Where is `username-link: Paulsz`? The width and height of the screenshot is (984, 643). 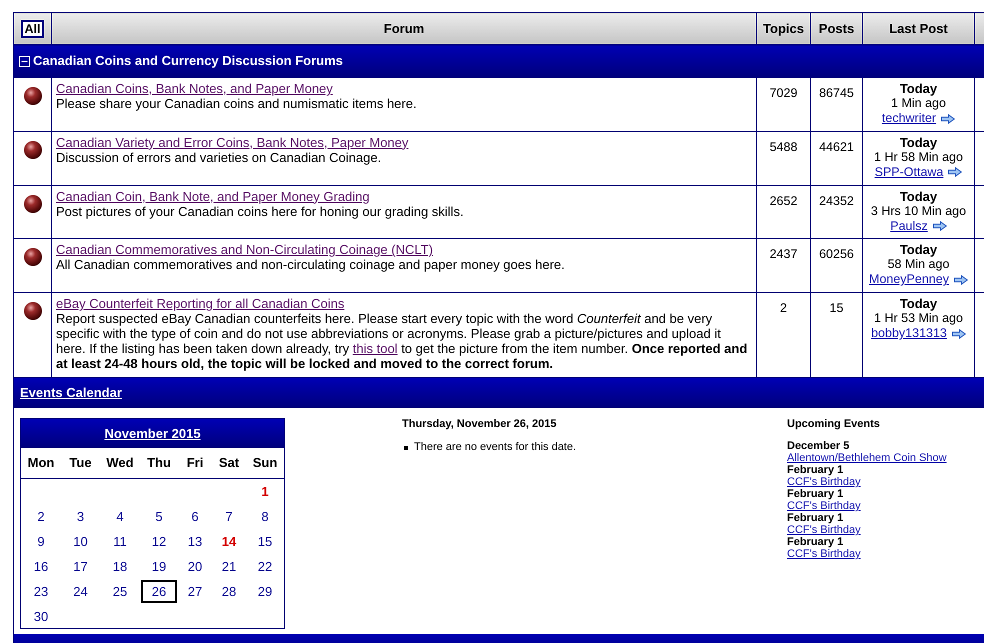
username-link: Paulsz is located at coordinates (909, 226).